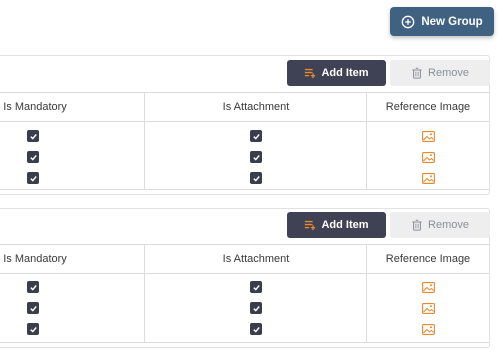 The image size is (500, 356). I want to click on plus-circle-icon, so click(408, 21).